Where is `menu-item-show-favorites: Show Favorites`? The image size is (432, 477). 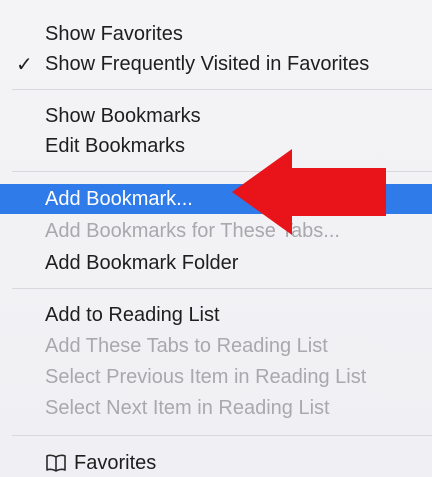 menu-item-show-favorites: Show Favorites is located at coordinates (216, 34).